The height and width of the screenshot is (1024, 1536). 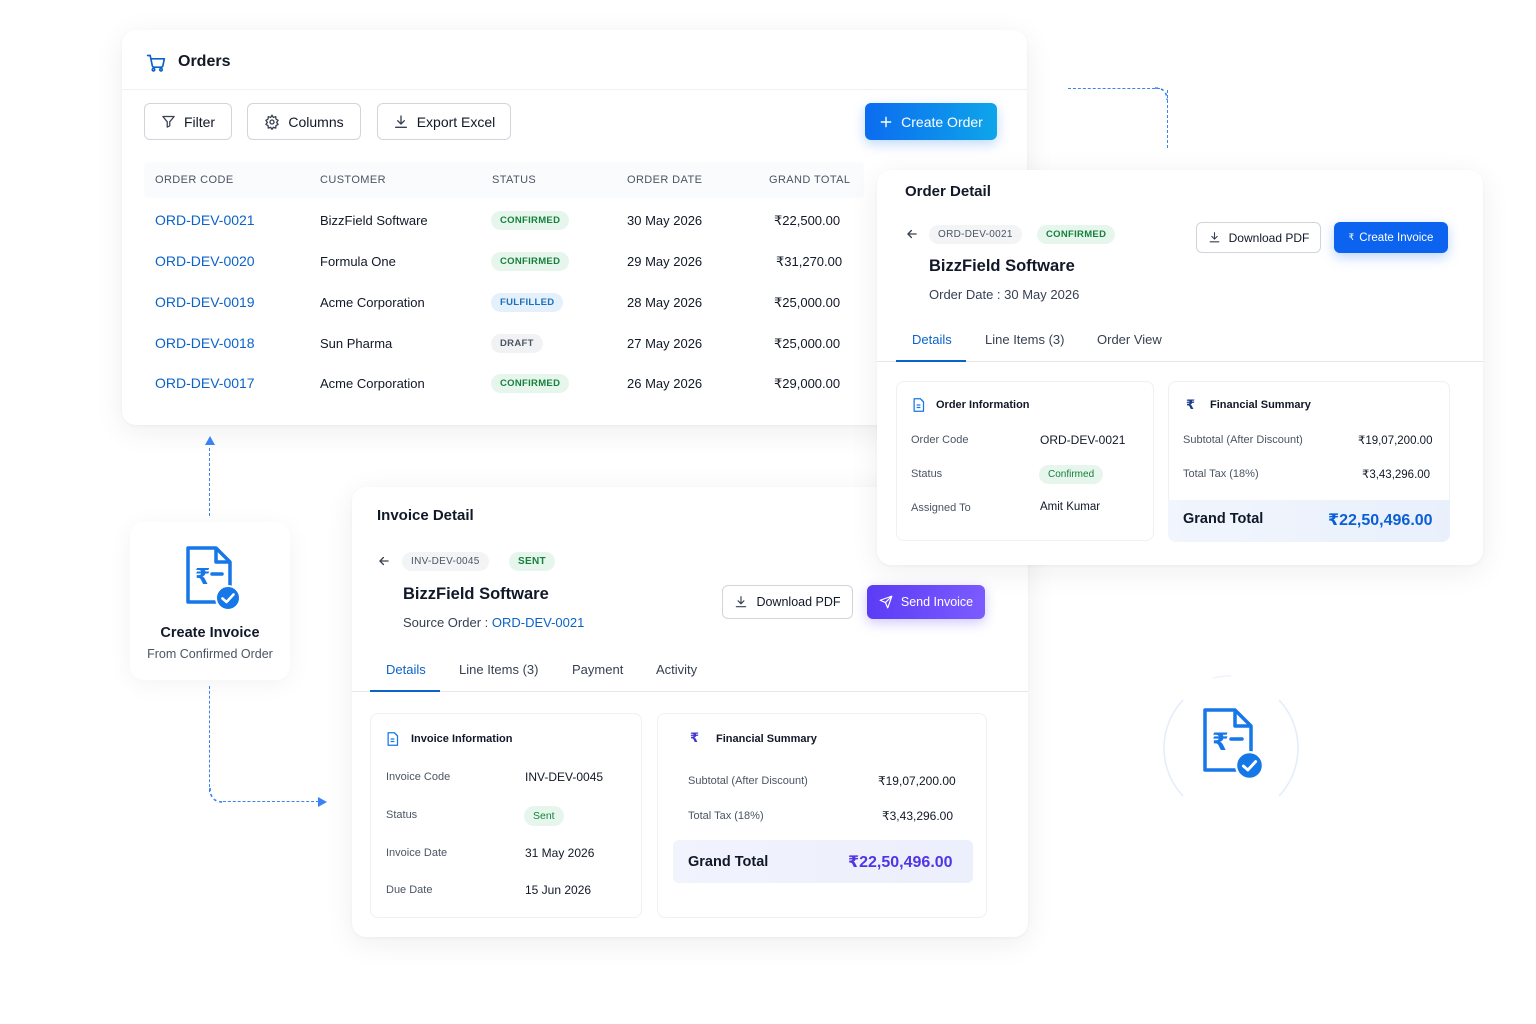 What do you see at coordinates (205, 220) in the screenshot?
I see `order-code-link: ORD-DEV-0021` at bounding box center [205, 220].